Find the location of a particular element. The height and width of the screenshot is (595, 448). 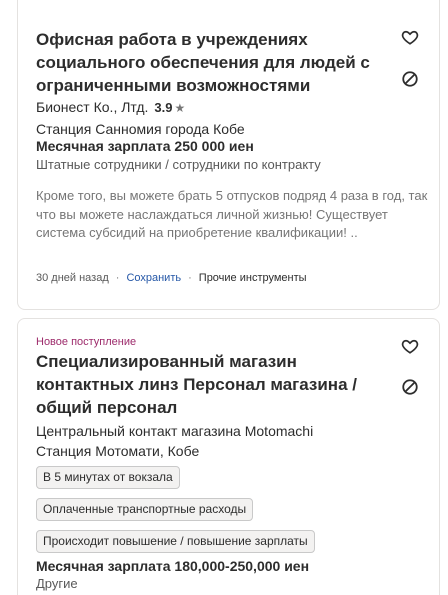

job-employment-type: Другие is located at coordinates (57, 583).